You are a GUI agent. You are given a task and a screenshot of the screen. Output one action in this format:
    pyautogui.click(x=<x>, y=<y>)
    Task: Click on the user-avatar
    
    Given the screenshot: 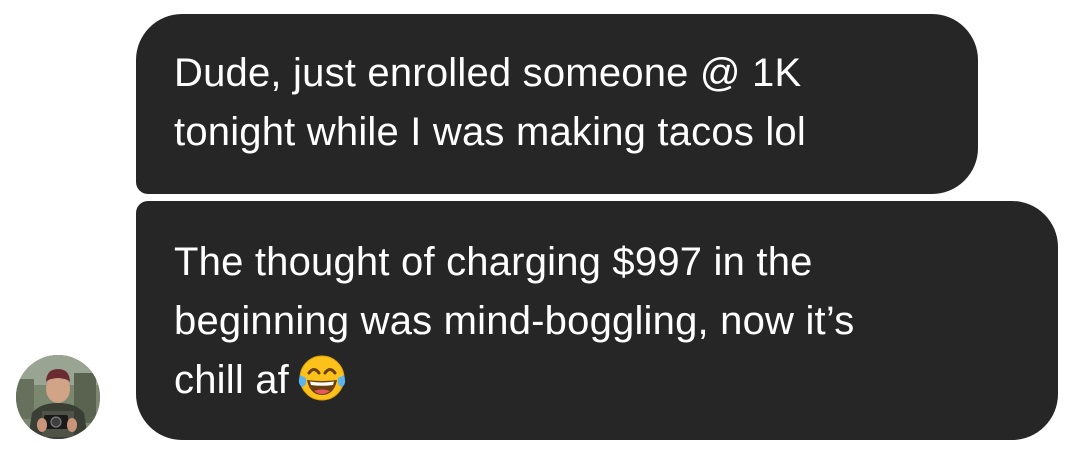 What is the action you would take?
    pyautogui.click(x=58, y=397)
    